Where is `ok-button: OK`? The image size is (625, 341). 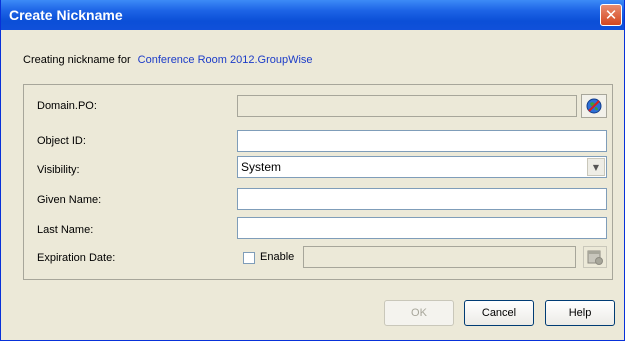
ok-button: OK is located at coordinates (419, 313).